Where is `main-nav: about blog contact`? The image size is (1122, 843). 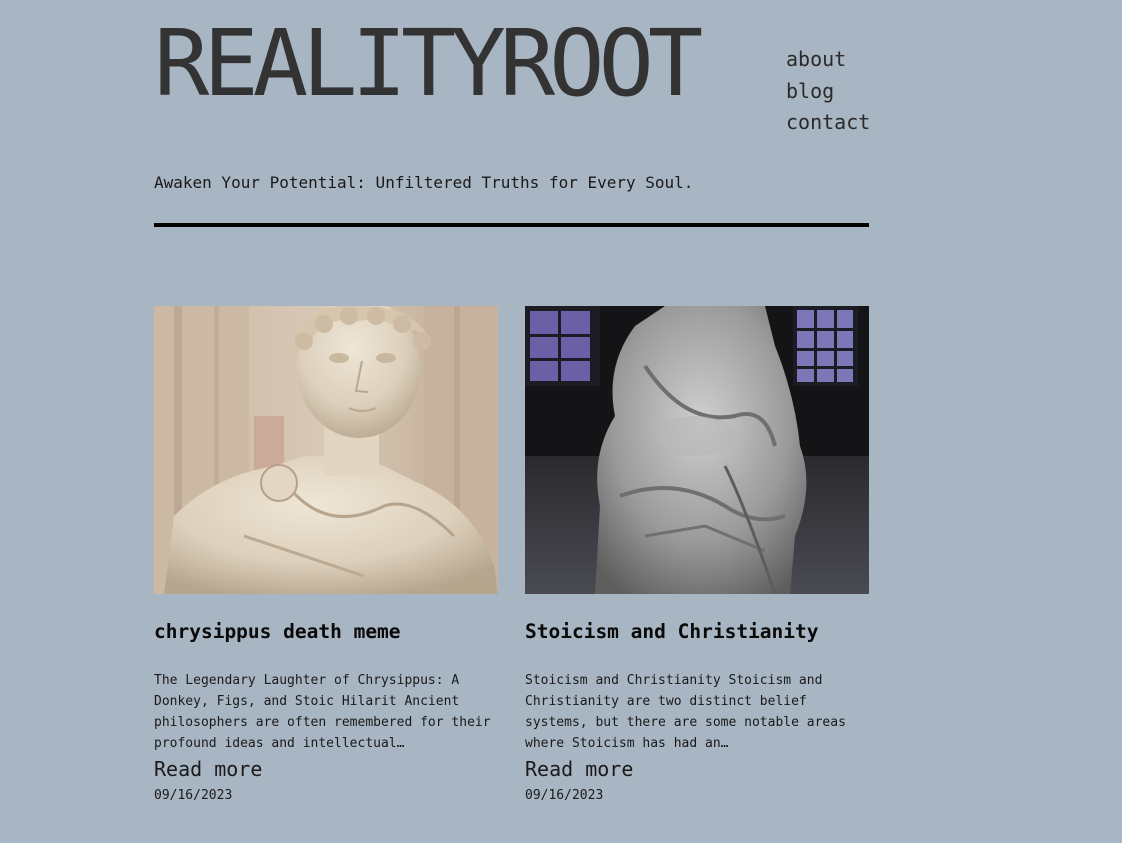 main-nav: about blog contact is located at coordinates (828, 91).